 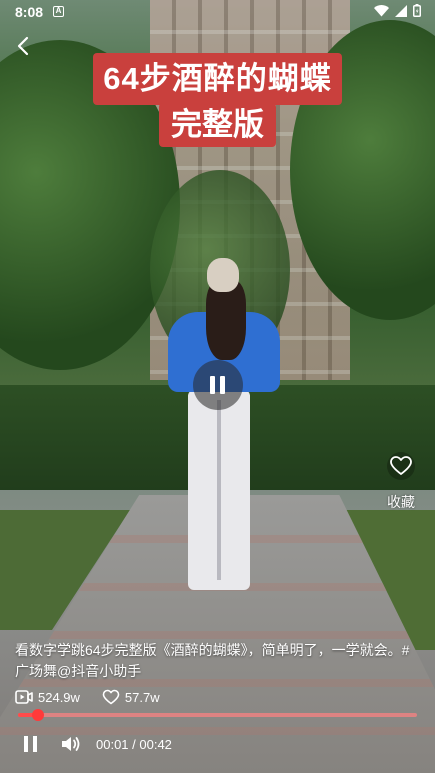 I want to click on like-count: 57.7w, so click(x=131, y=697).